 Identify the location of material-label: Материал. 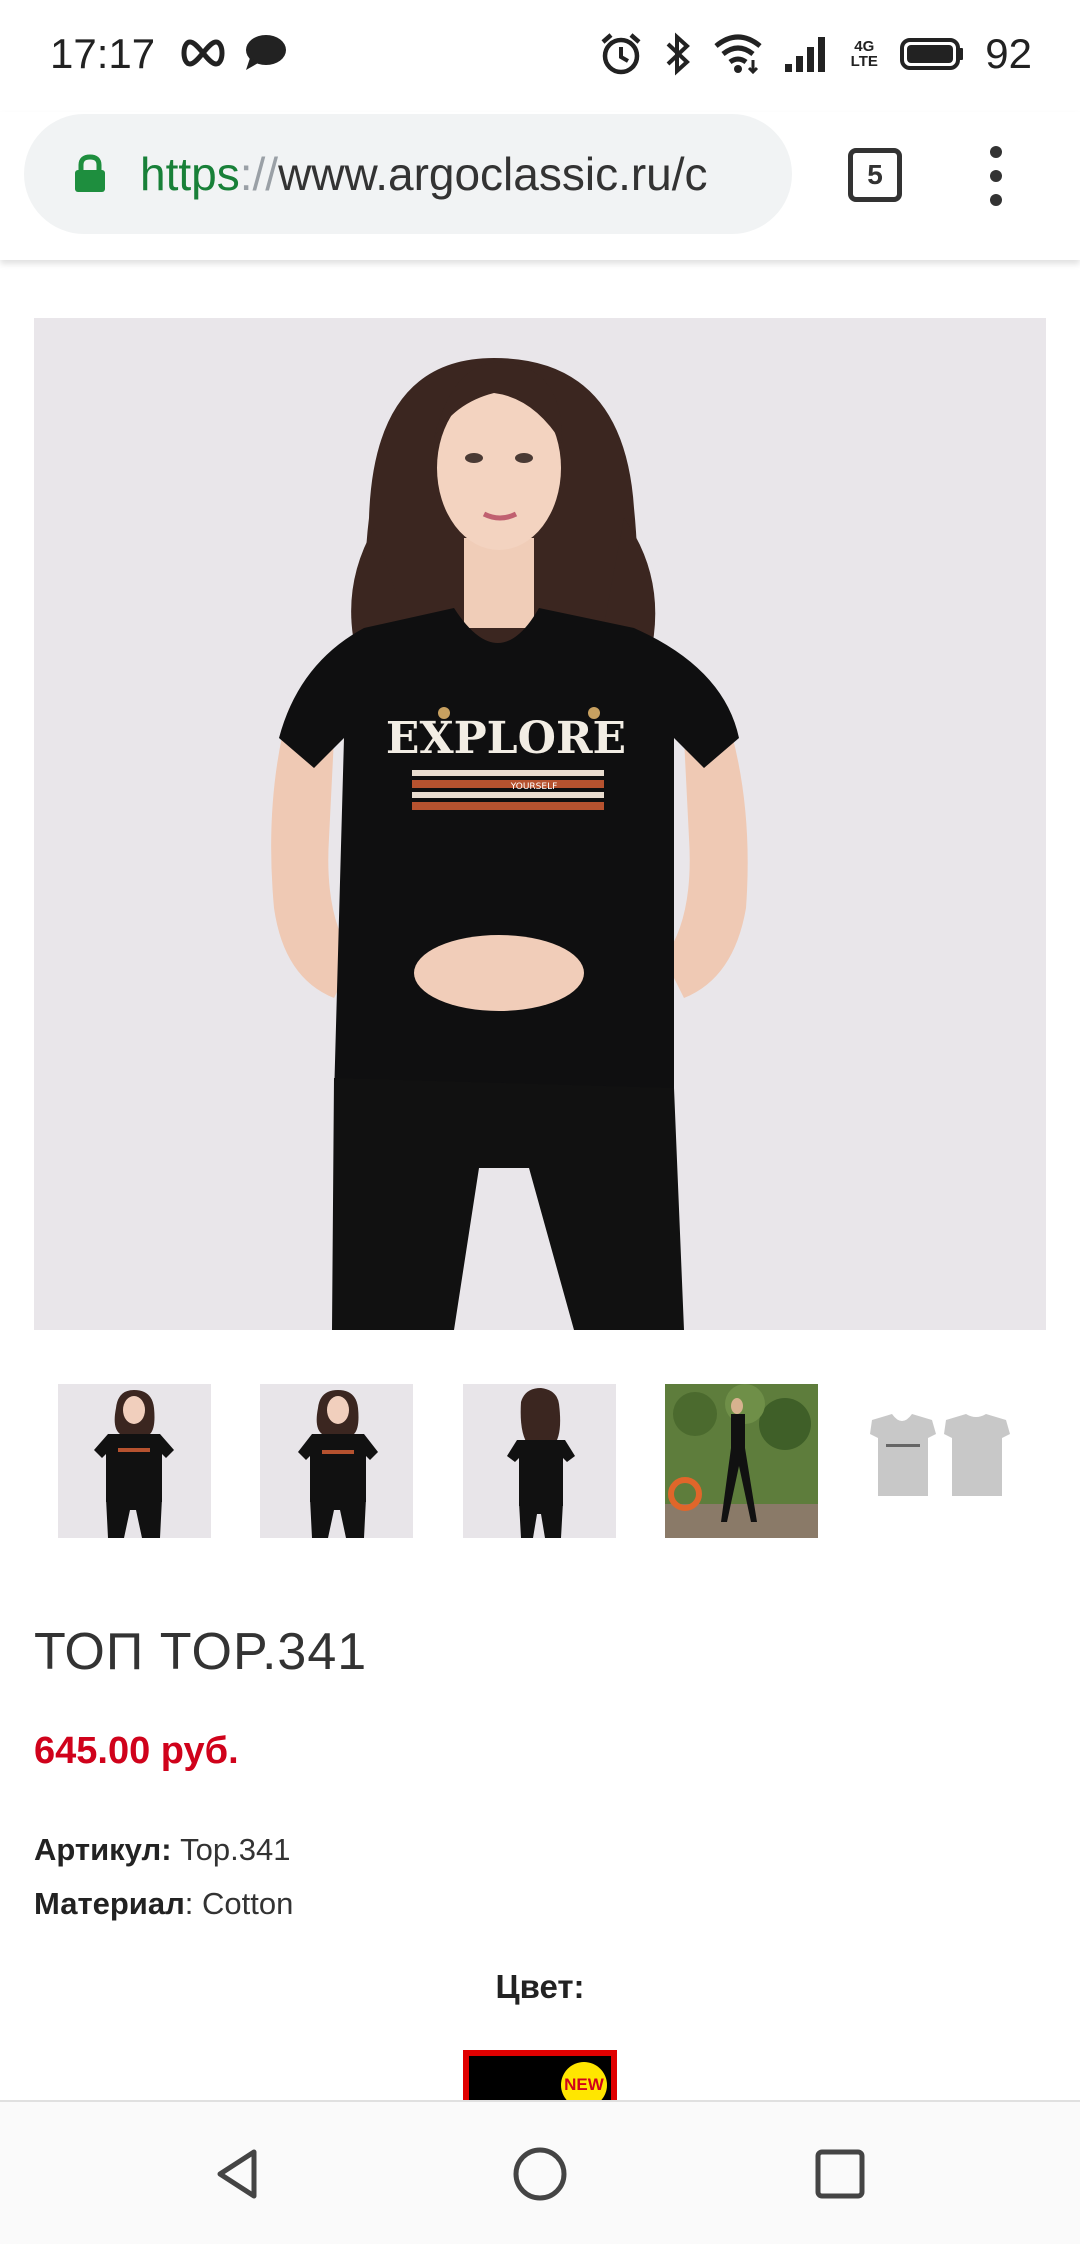
(109, 1903).